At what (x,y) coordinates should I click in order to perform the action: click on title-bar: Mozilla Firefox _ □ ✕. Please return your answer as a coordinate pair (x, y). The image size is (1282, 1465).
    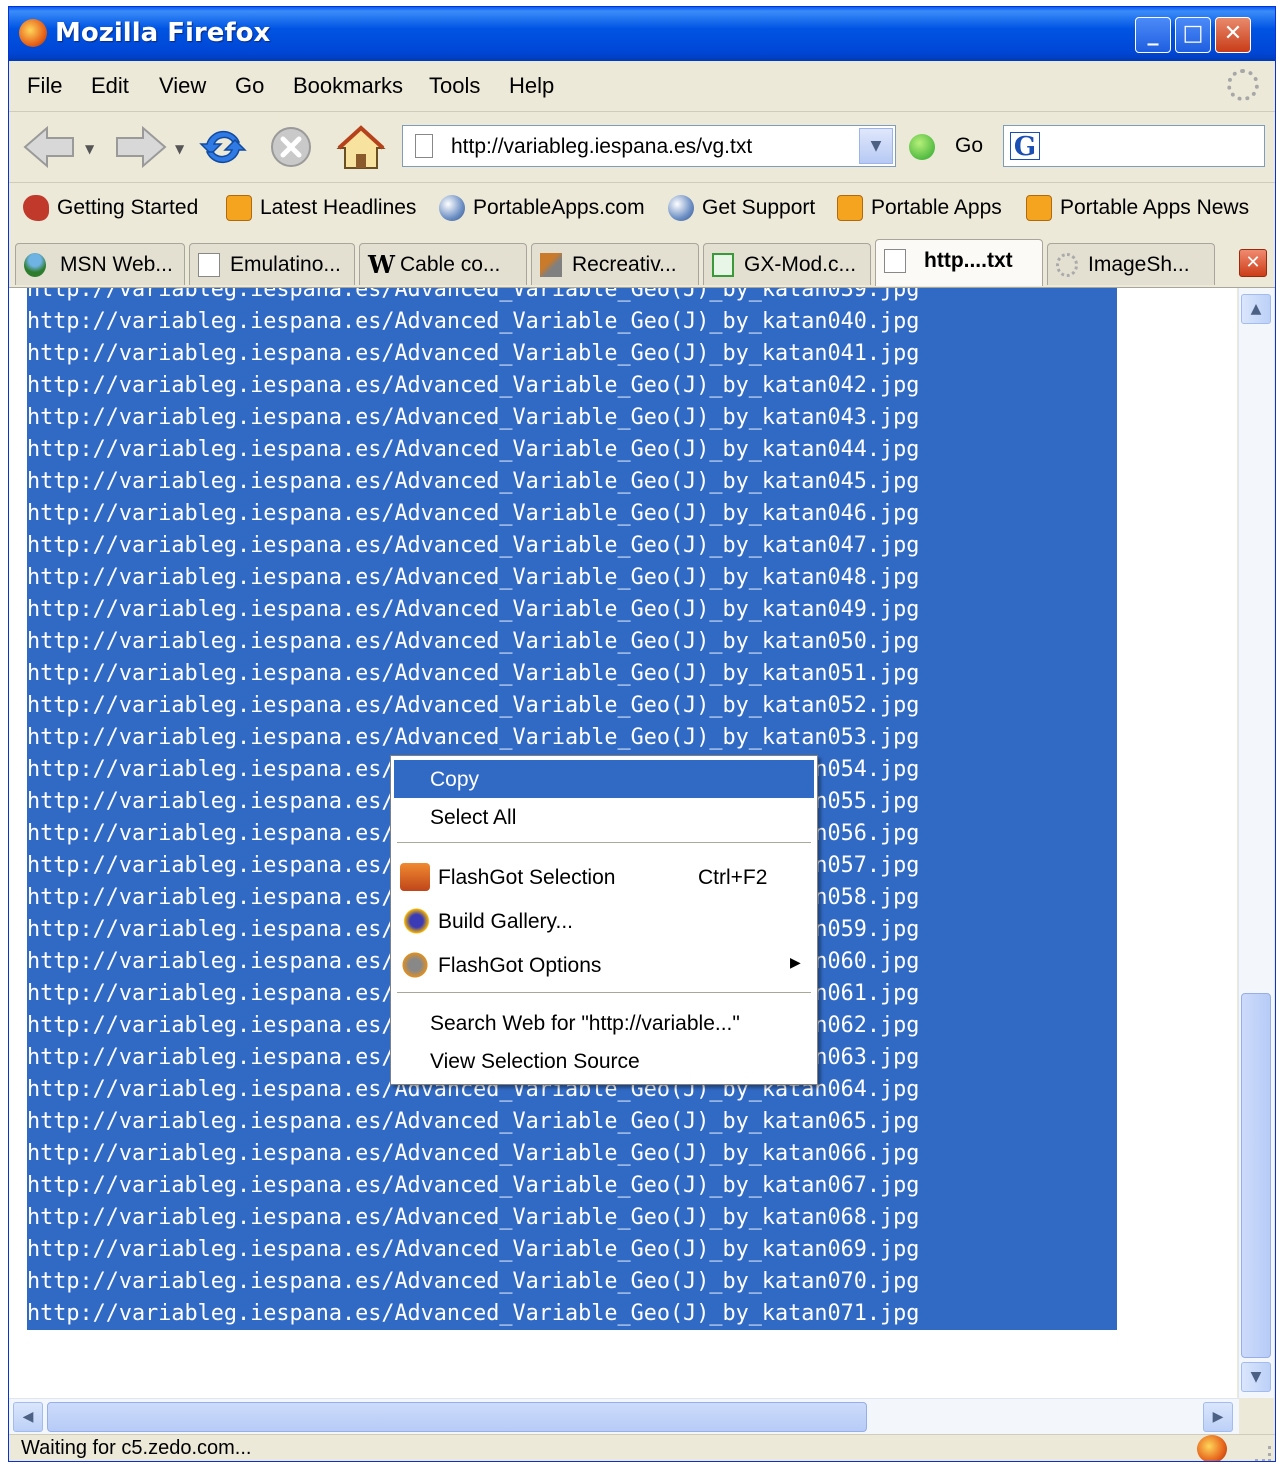
    Looking at the image, I should click on (642, 34).